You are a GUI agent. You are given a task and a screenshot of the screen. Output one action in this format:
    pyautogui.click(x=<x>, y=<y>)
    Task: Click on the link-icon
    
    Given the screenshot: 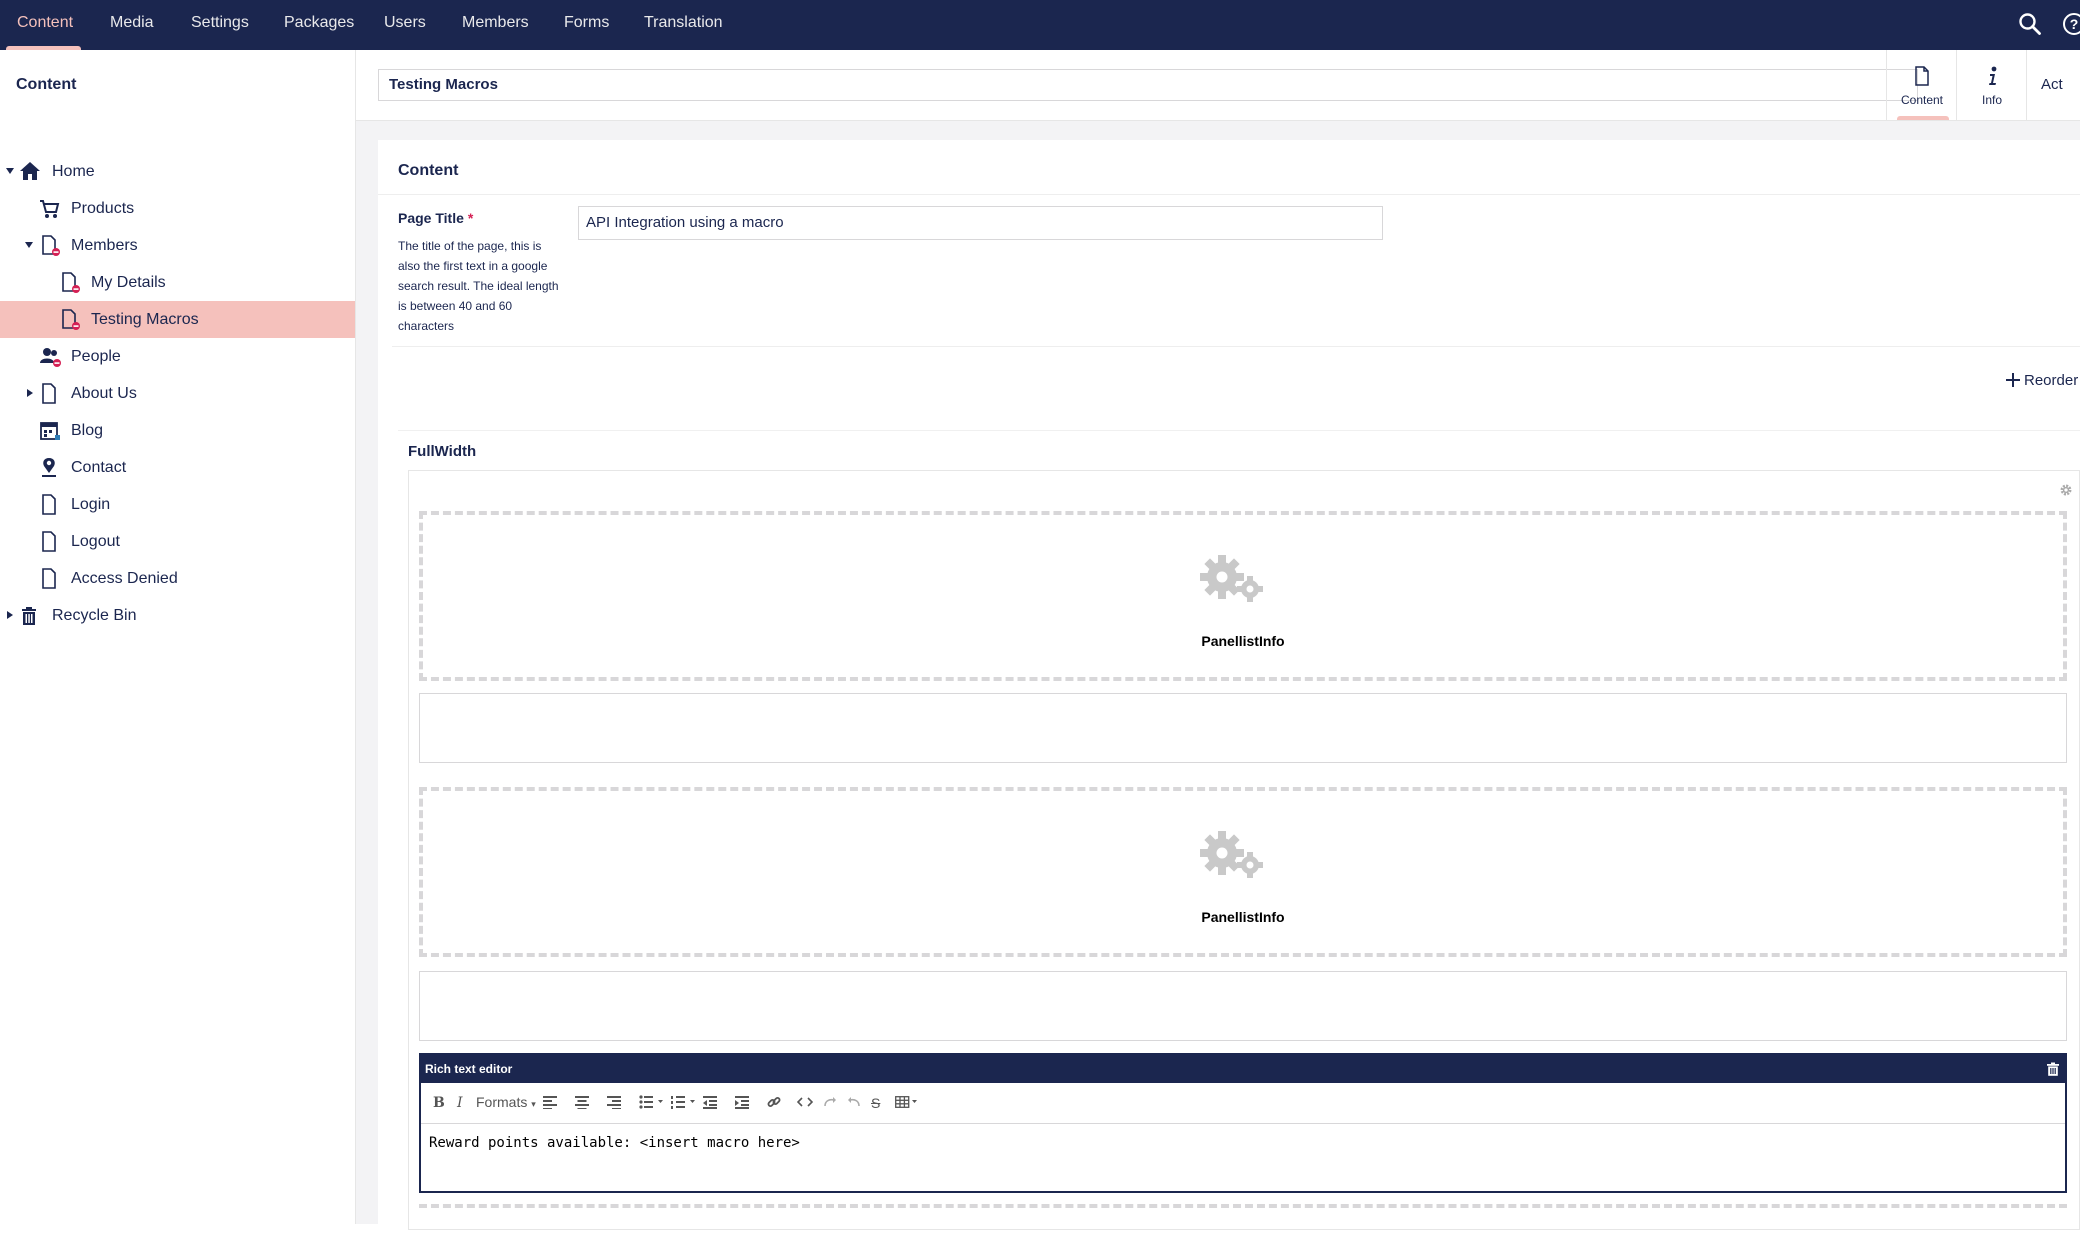 What is the action you would take?
    pyautogui.click(x=774, y=1103)
    